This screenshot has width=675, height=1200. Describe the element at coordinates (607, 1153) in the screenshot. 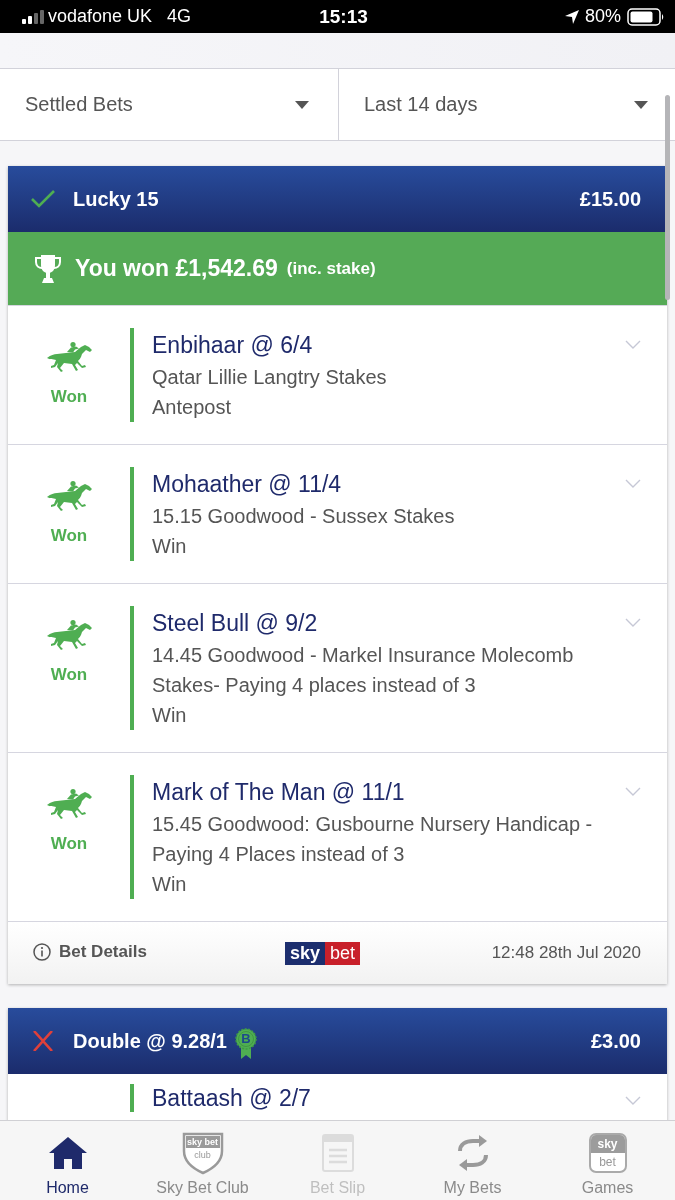

I see `games-logo: sky bet` at that location.